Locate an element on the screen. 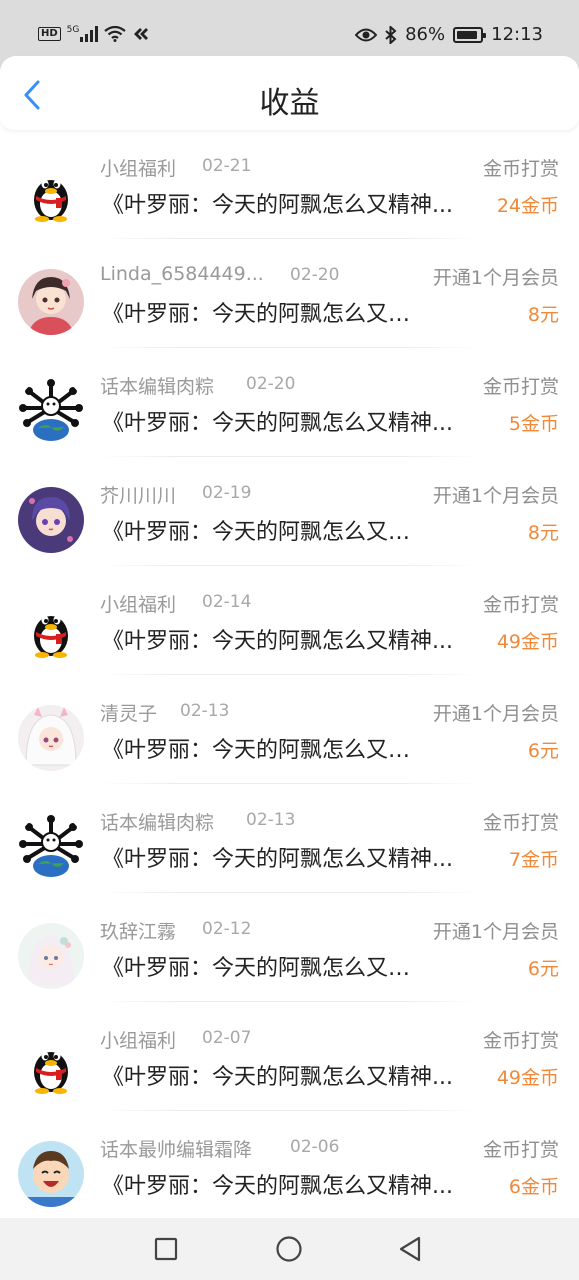 This screenshot has width=579, height=1280. sender-name: 玖辞江霧 is located at coordinates (138, 932).